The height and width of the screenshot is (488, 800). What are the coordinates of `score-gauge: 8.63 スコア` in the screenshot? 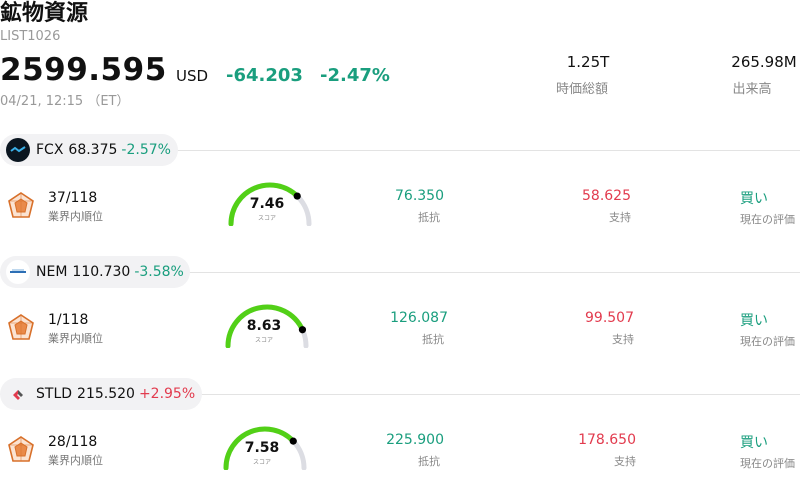 It's located at (267, 325).